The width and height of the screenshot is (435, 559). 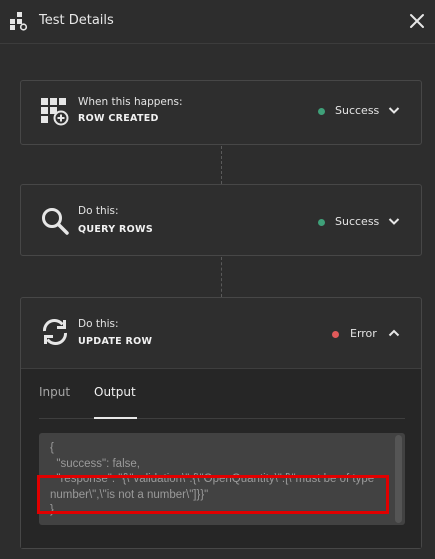 I want to click on blocks-icon, so click(x=19, y=21).